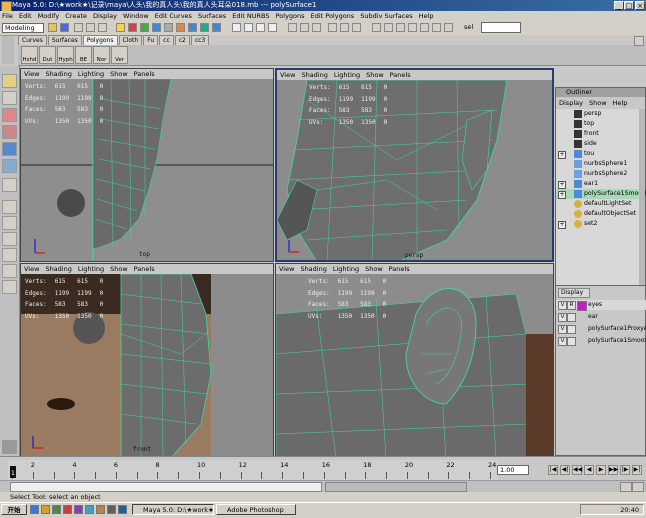 The width and height of the screenshot is (646, 518). What do you see at coordinates (598, 214) in the screenshot?
I see `outliner-item: defaultObjectSet` at bounding box center [598, 214].